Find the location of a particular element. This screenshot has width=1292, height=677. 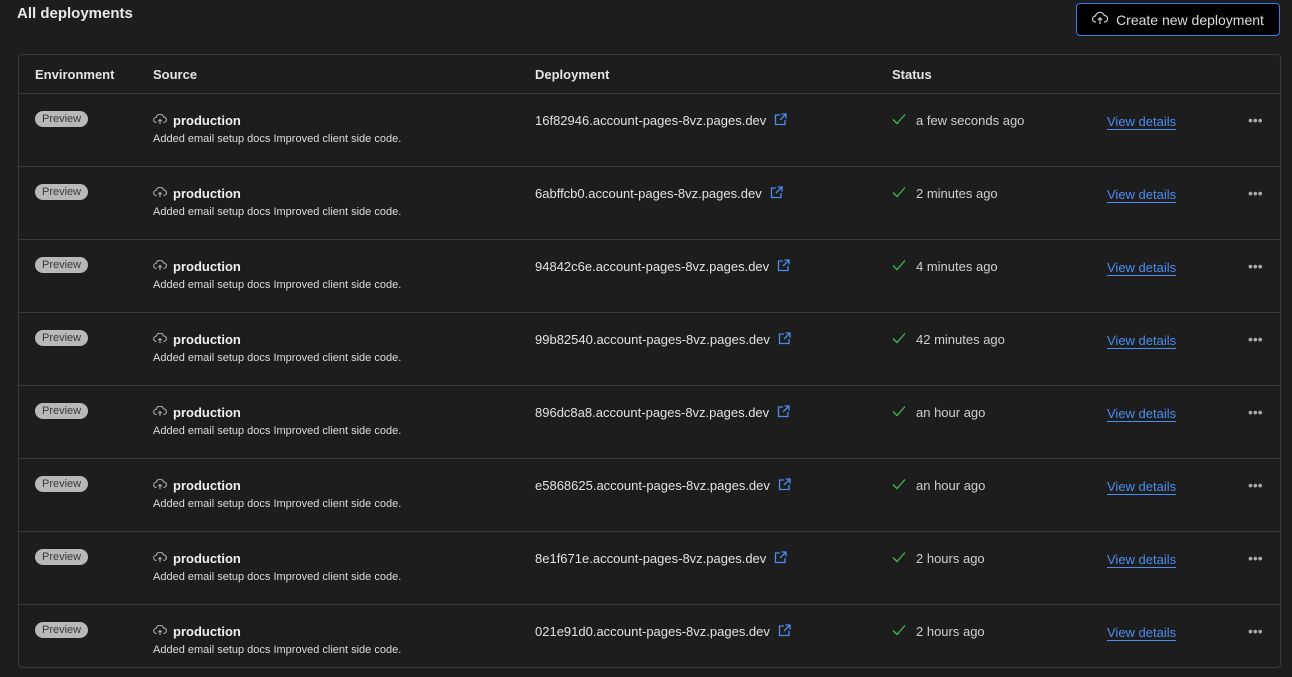

deployment-cell: 6abffcb0.account-pages-8vz.pages.dev is located at coordinates (659, 194).